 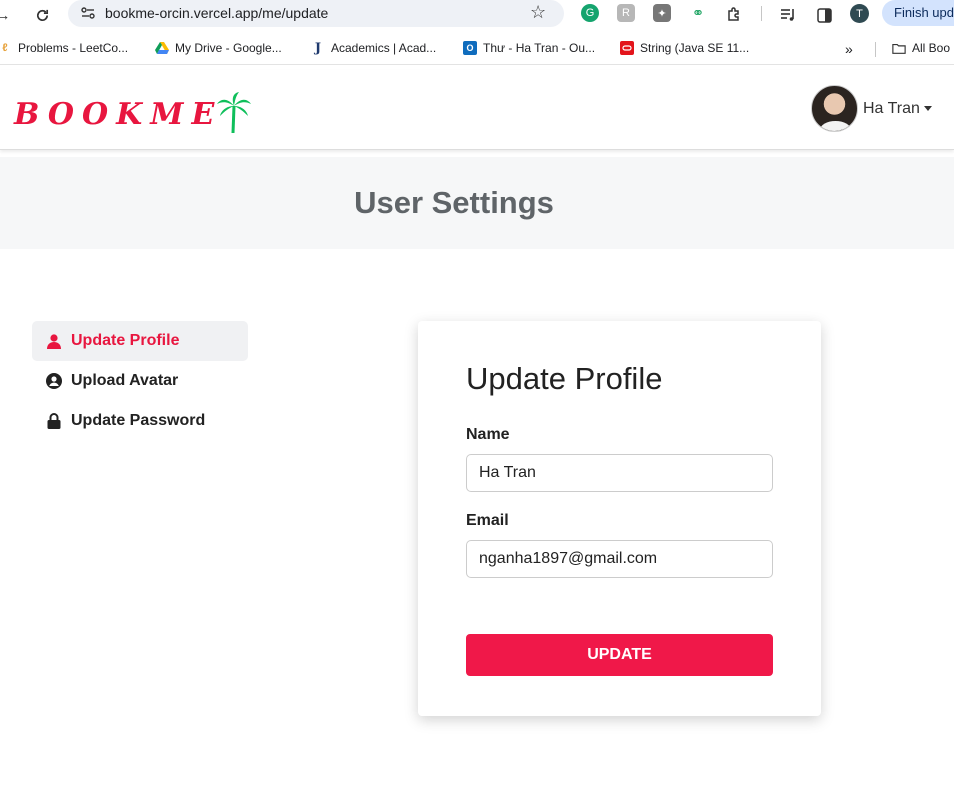 I want to click on address-bar: bookme-orcin.vercel.app/me/update ☆, so click(x=316, y=13).